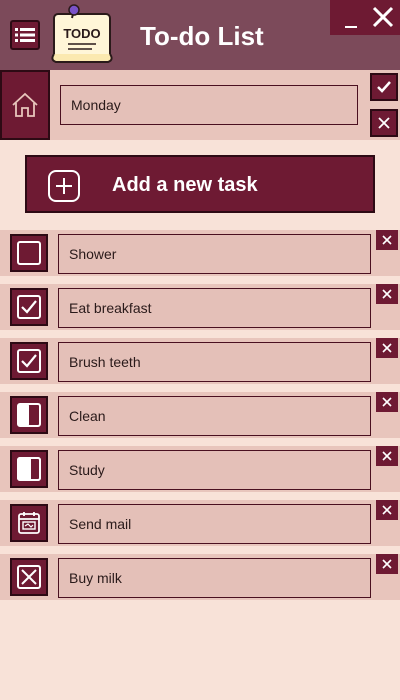 The width and height of the screenshot is (400, 700). Describe the element at coordinates (87, 416) in the screenshot. I see `task-label: Clean` at that location.